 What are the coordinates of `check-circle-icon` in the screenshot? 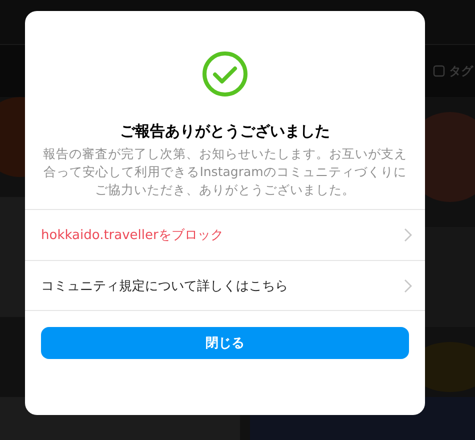 It's located at (225, 74).